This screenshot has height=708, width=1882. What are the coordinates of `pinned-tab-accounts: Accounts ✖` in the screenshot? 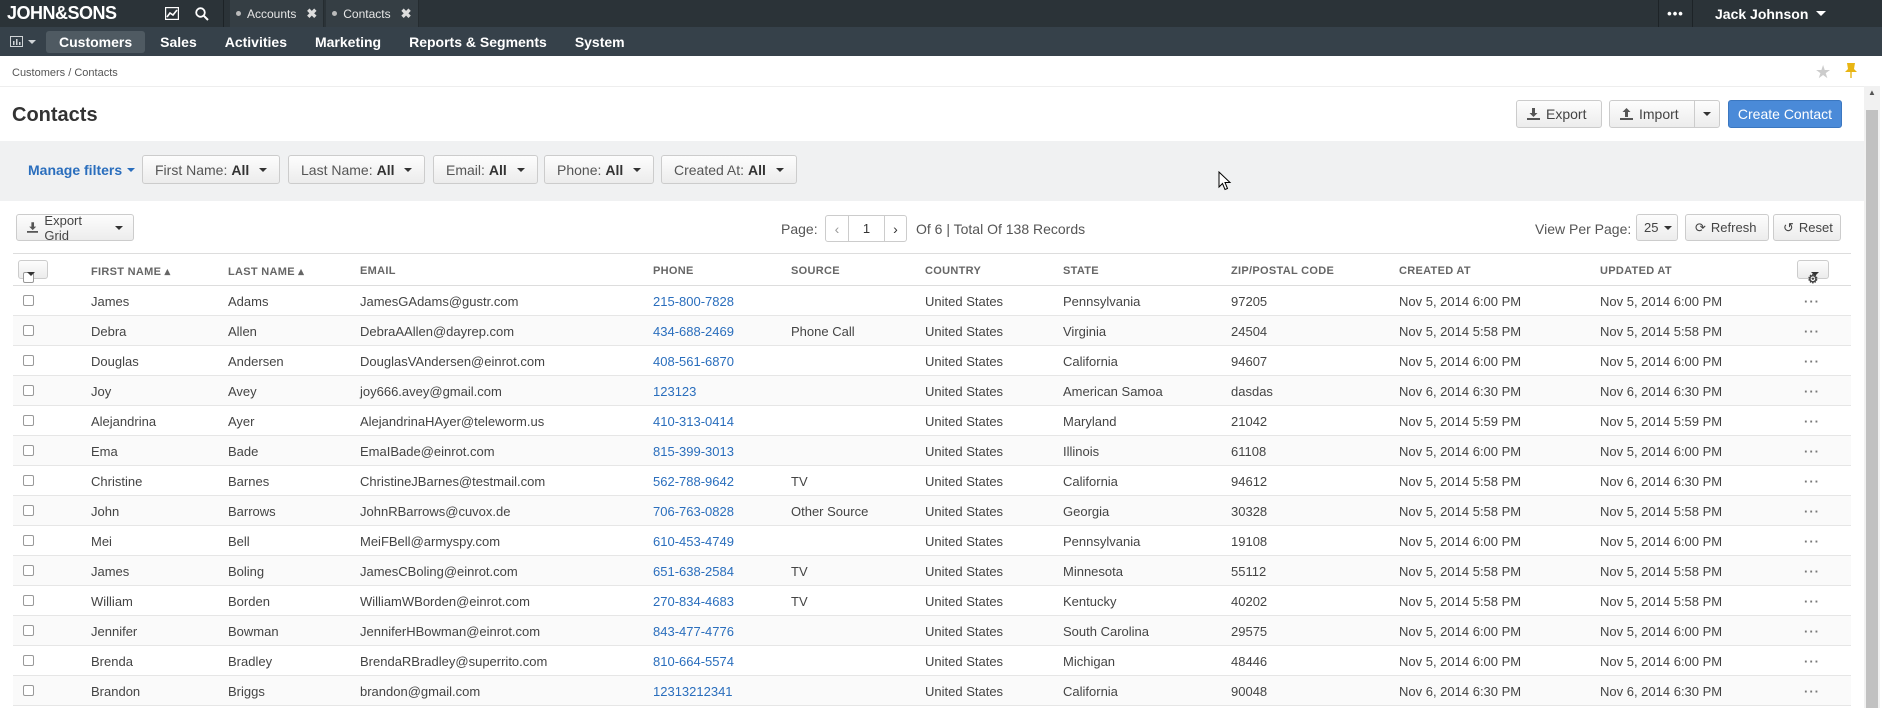 It's located at (277, 13).